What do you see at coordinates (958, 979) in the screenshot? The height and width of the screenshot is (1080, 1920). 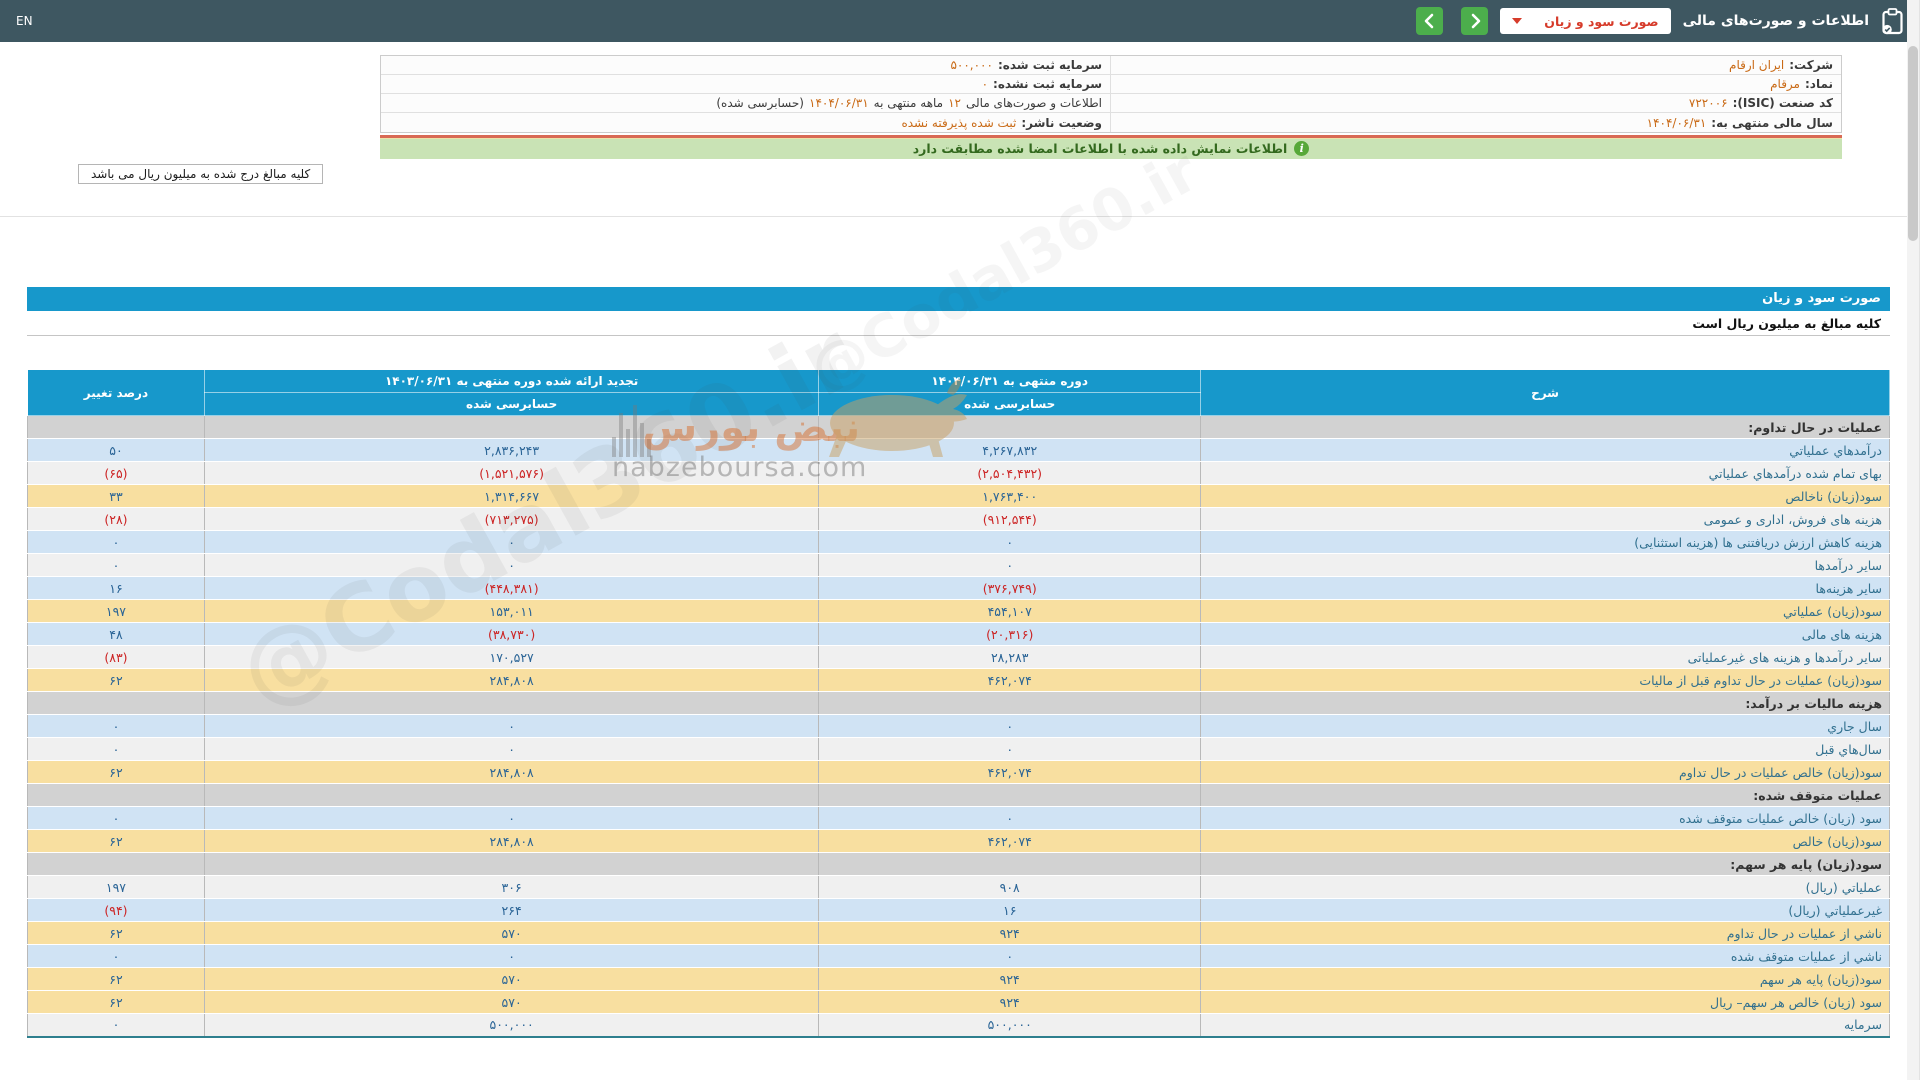 I see `table-row: سود(زیان) پایه هر سهم ۹۲۴ ۵۷۰ ۶۲` at bounding box center [958, 979].